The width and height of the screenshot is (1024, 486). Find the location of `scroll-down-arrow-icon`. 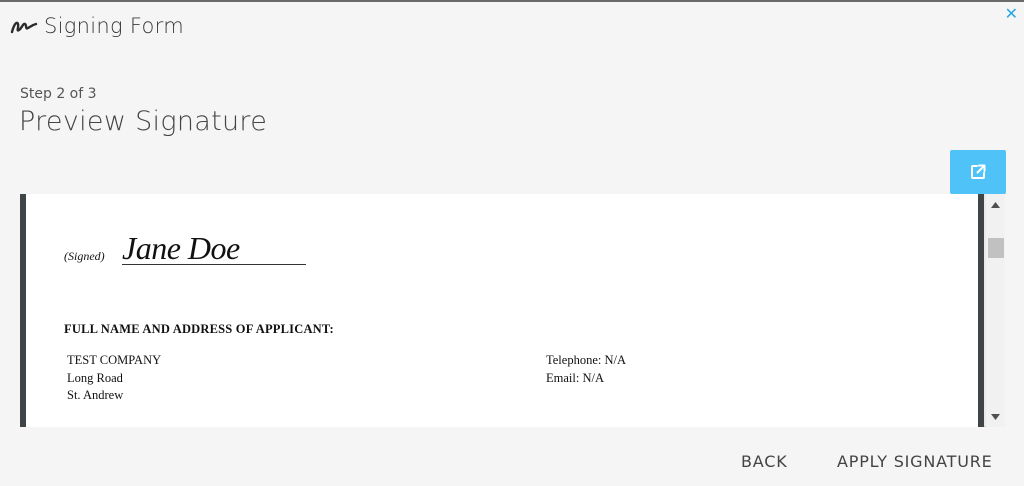

scroll-down-arrow-icon is located at coordinates (995, 416).